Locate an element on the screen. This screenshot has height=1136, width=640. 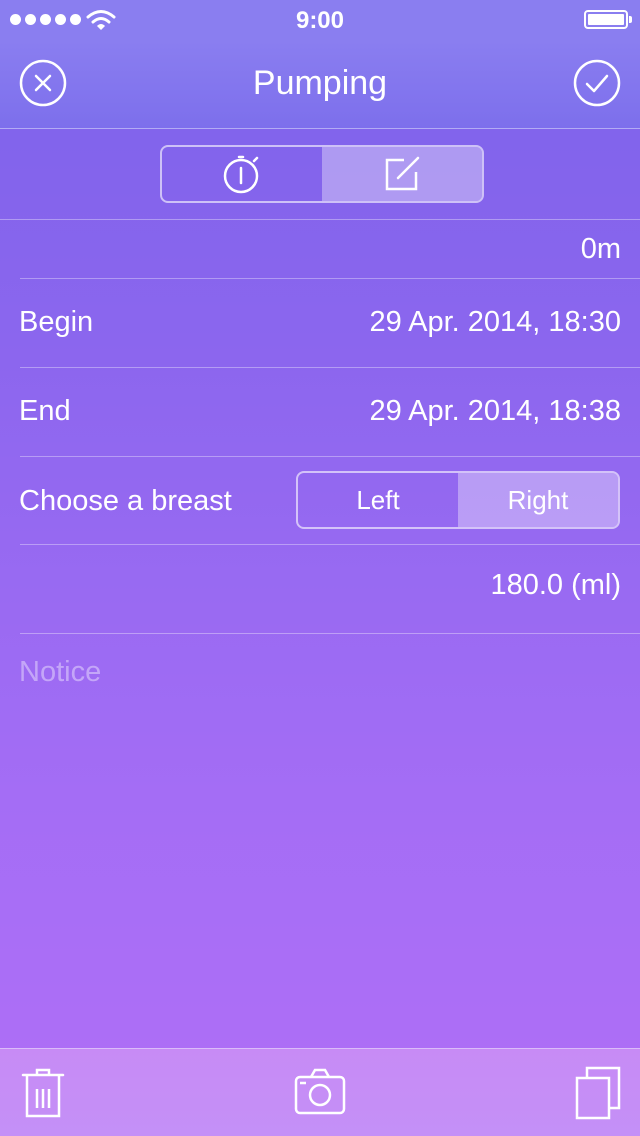
breast-segmented-control: Left Right is located at coordinates (458, 500).